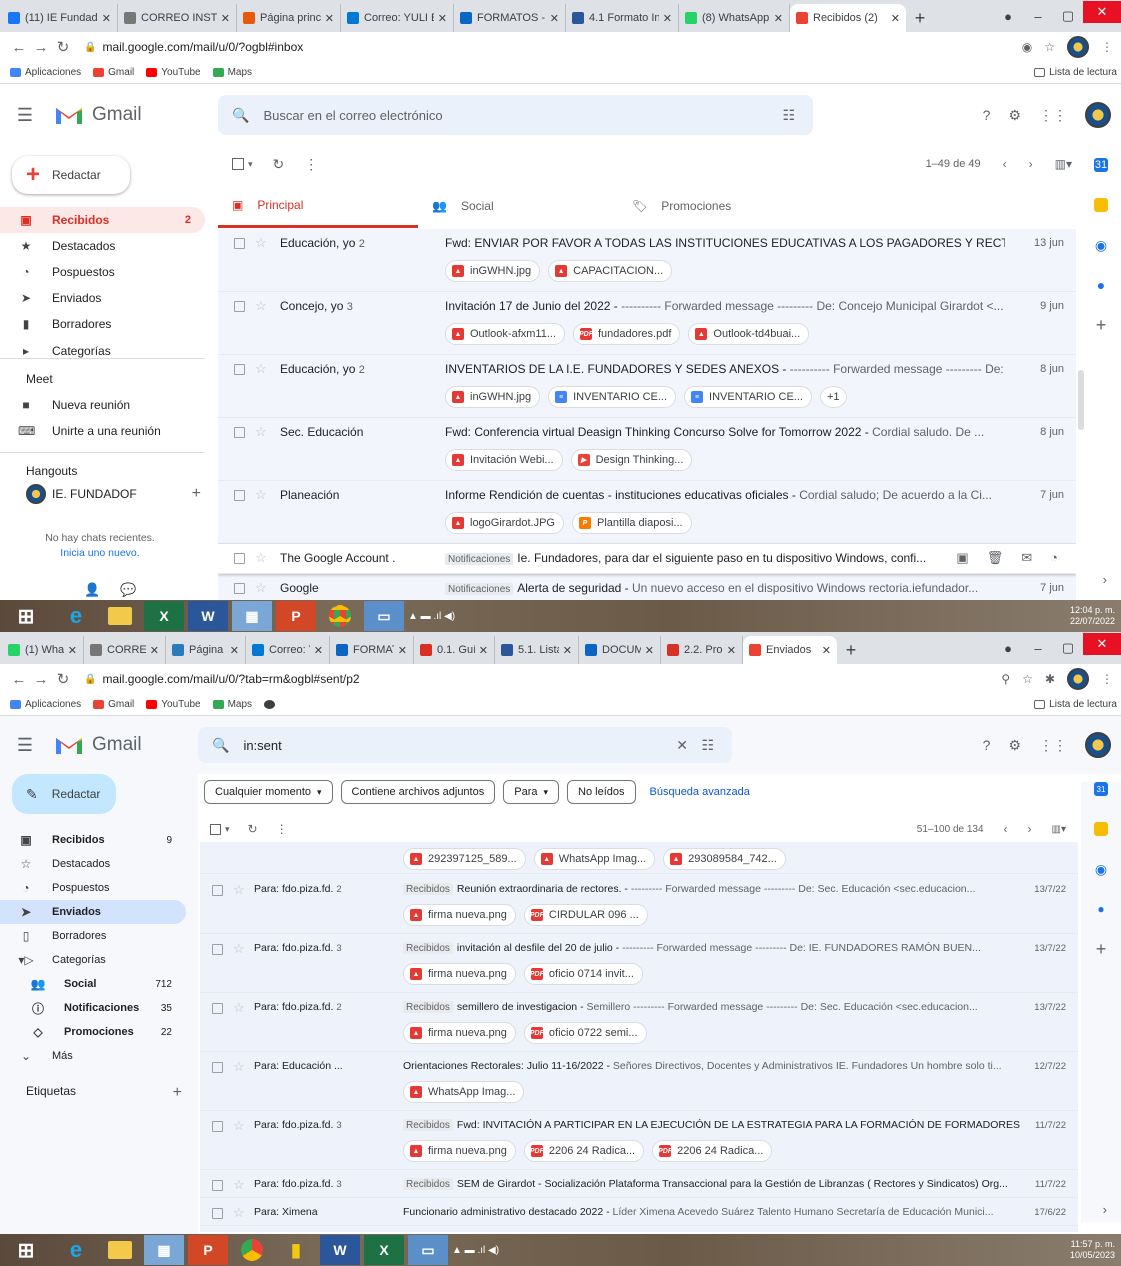  I want to click on tasks-icon: ◉, so click(1101, 869).